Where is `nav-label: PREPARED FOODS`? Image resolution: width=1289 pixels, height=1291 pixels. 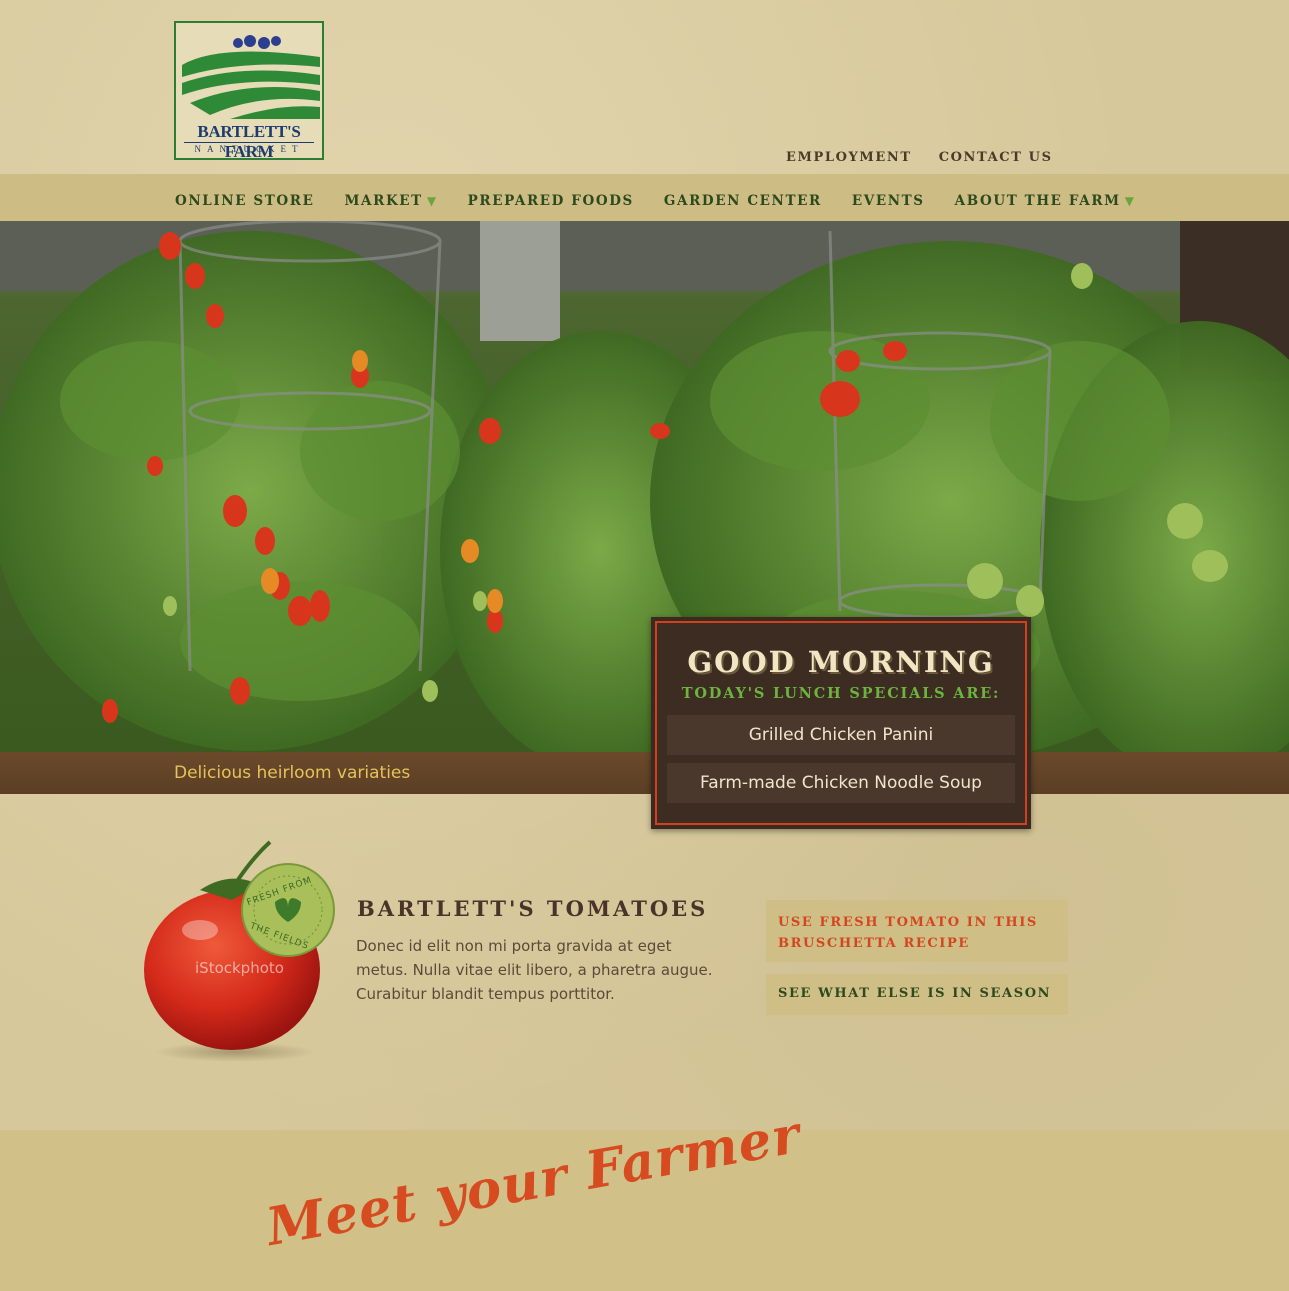 nav-label: PREPARED FOODS is located at coordinates (550, 201).